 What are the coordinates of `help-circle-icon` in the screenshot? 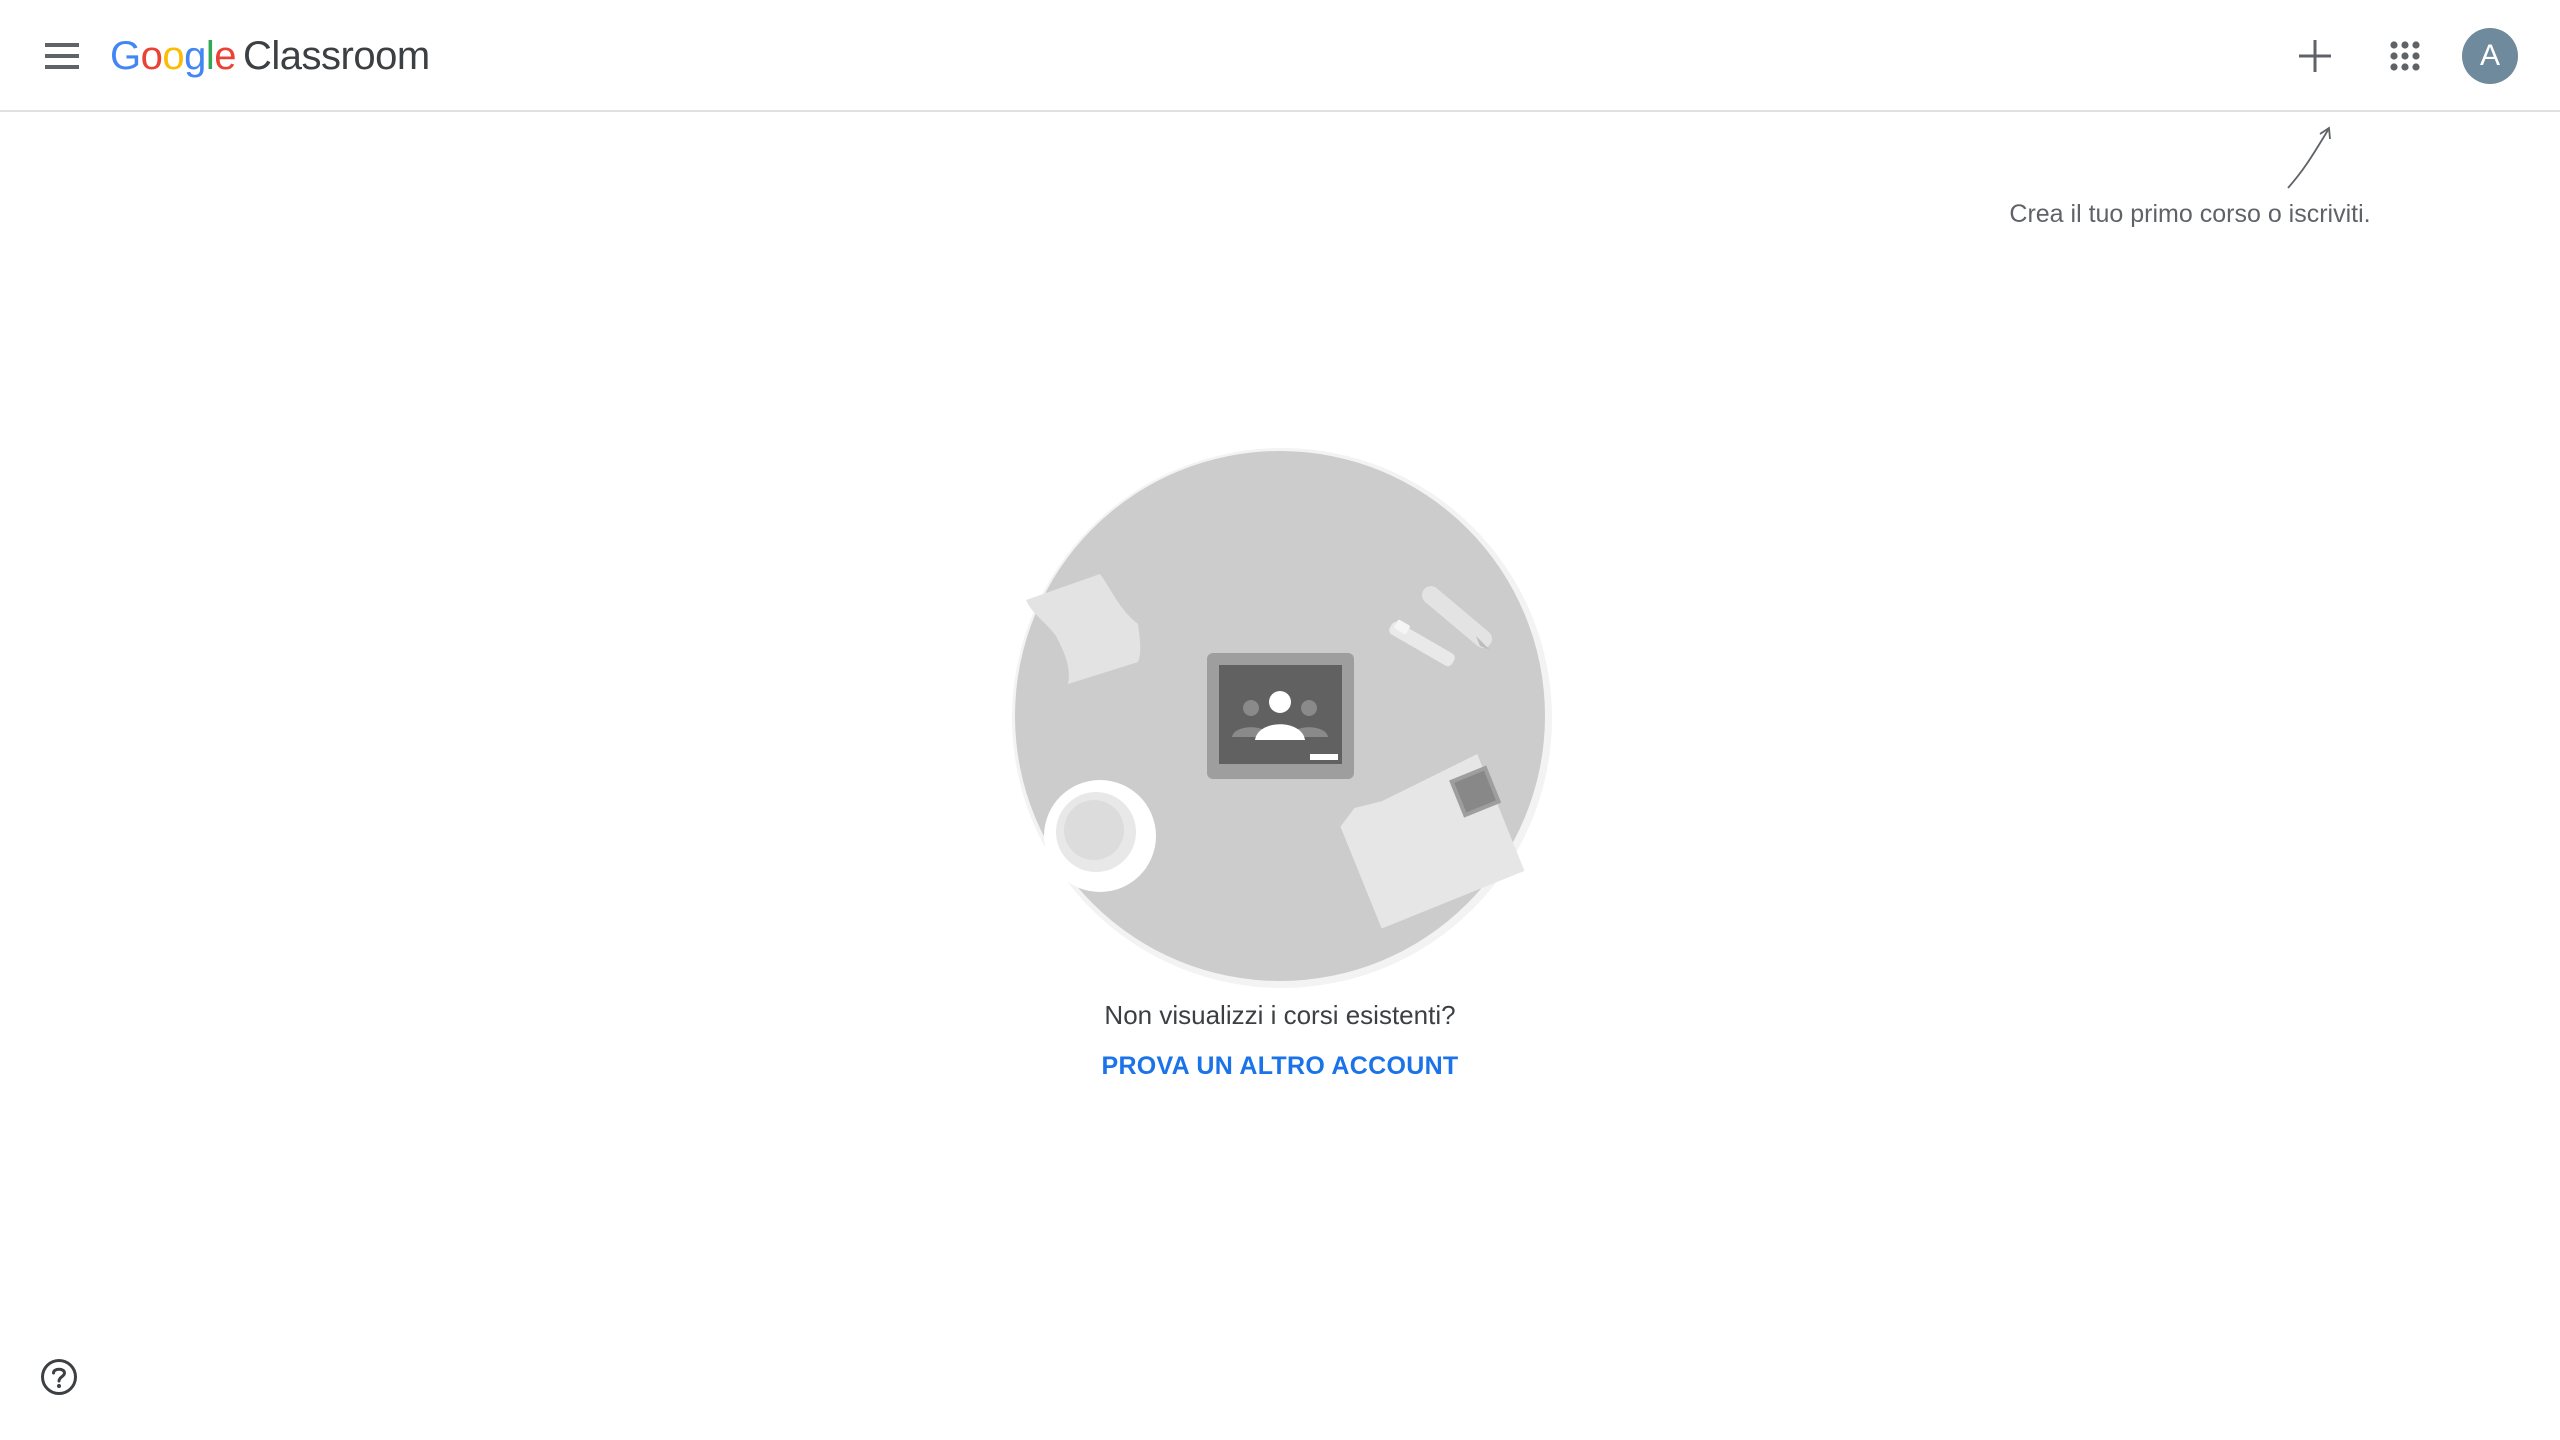 It's located at (59, 1377).